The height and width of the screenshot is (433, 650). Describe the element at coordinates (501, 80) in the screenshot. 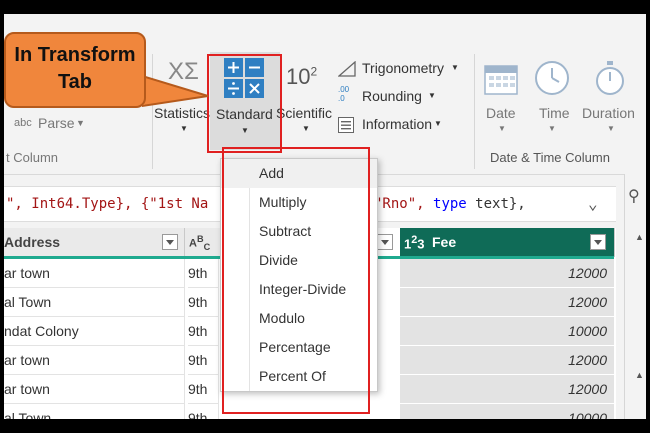

I see `calendar-icon` at that location.